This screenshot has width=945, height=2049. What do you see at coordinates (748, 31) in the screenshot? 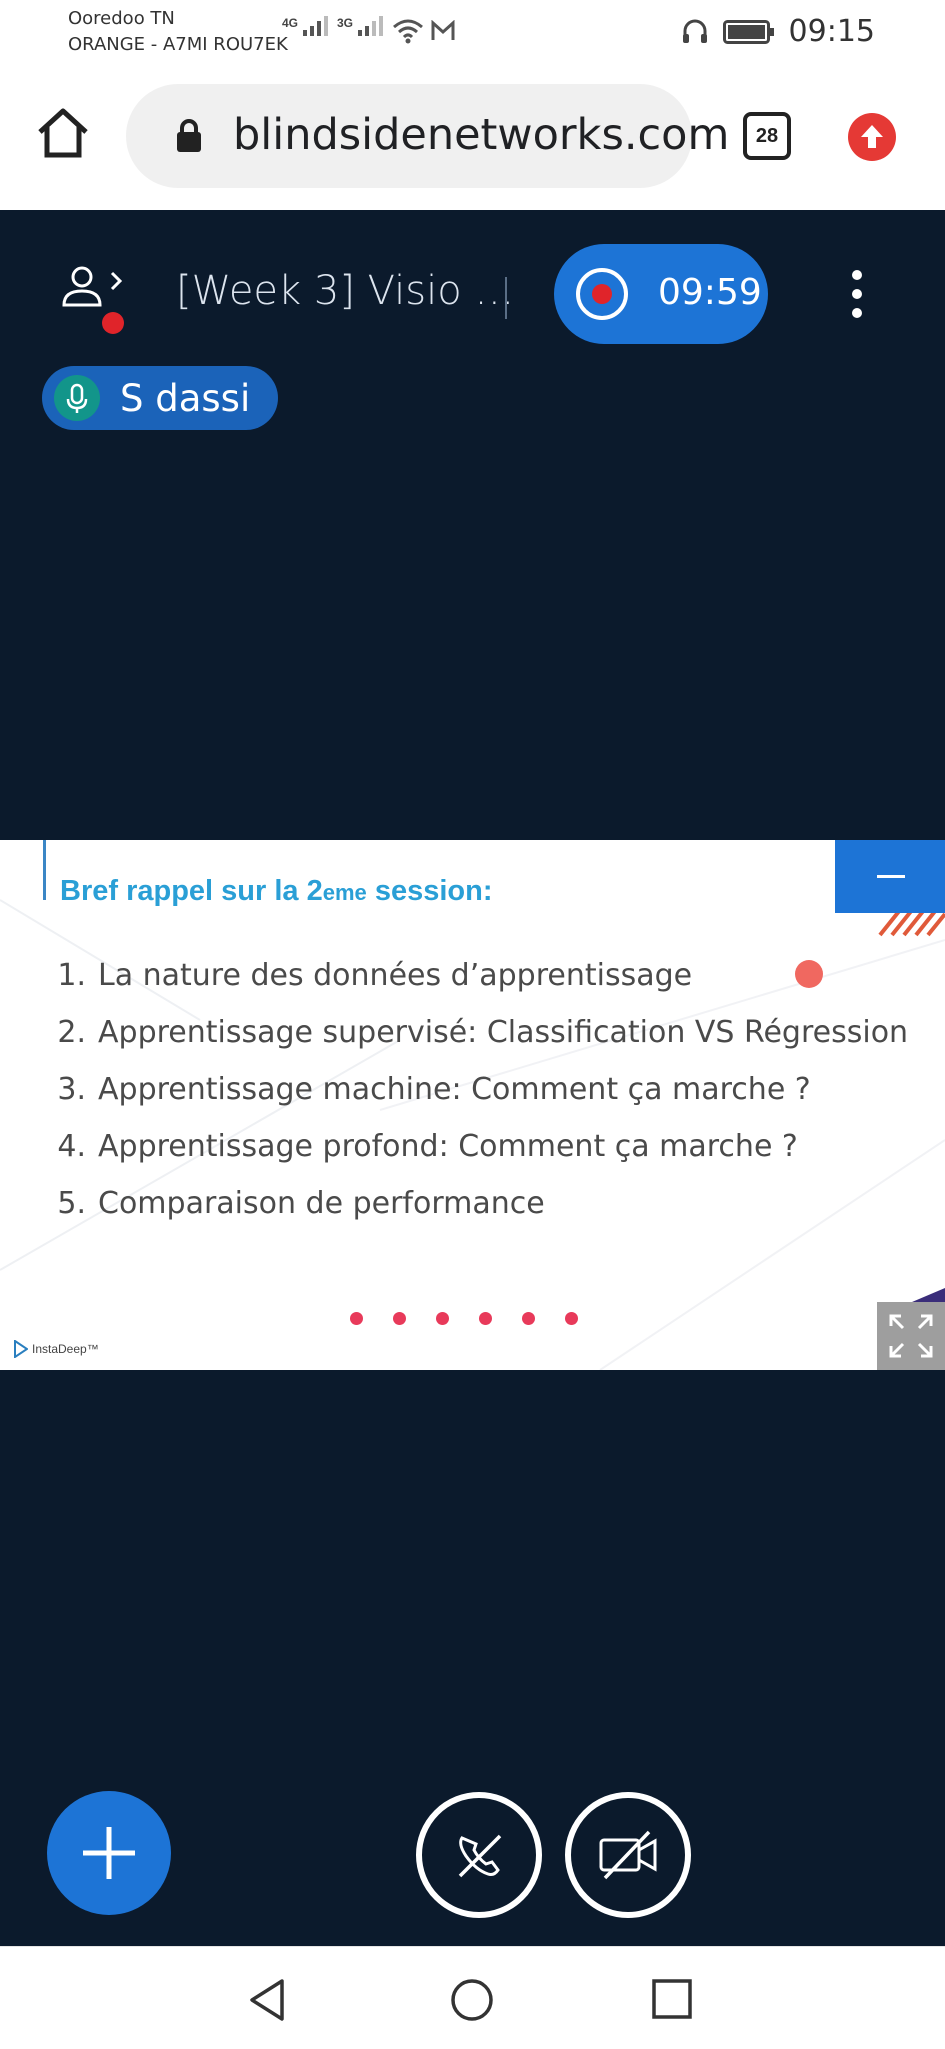
I see `battery-icon` at bounding box center [748, 31].